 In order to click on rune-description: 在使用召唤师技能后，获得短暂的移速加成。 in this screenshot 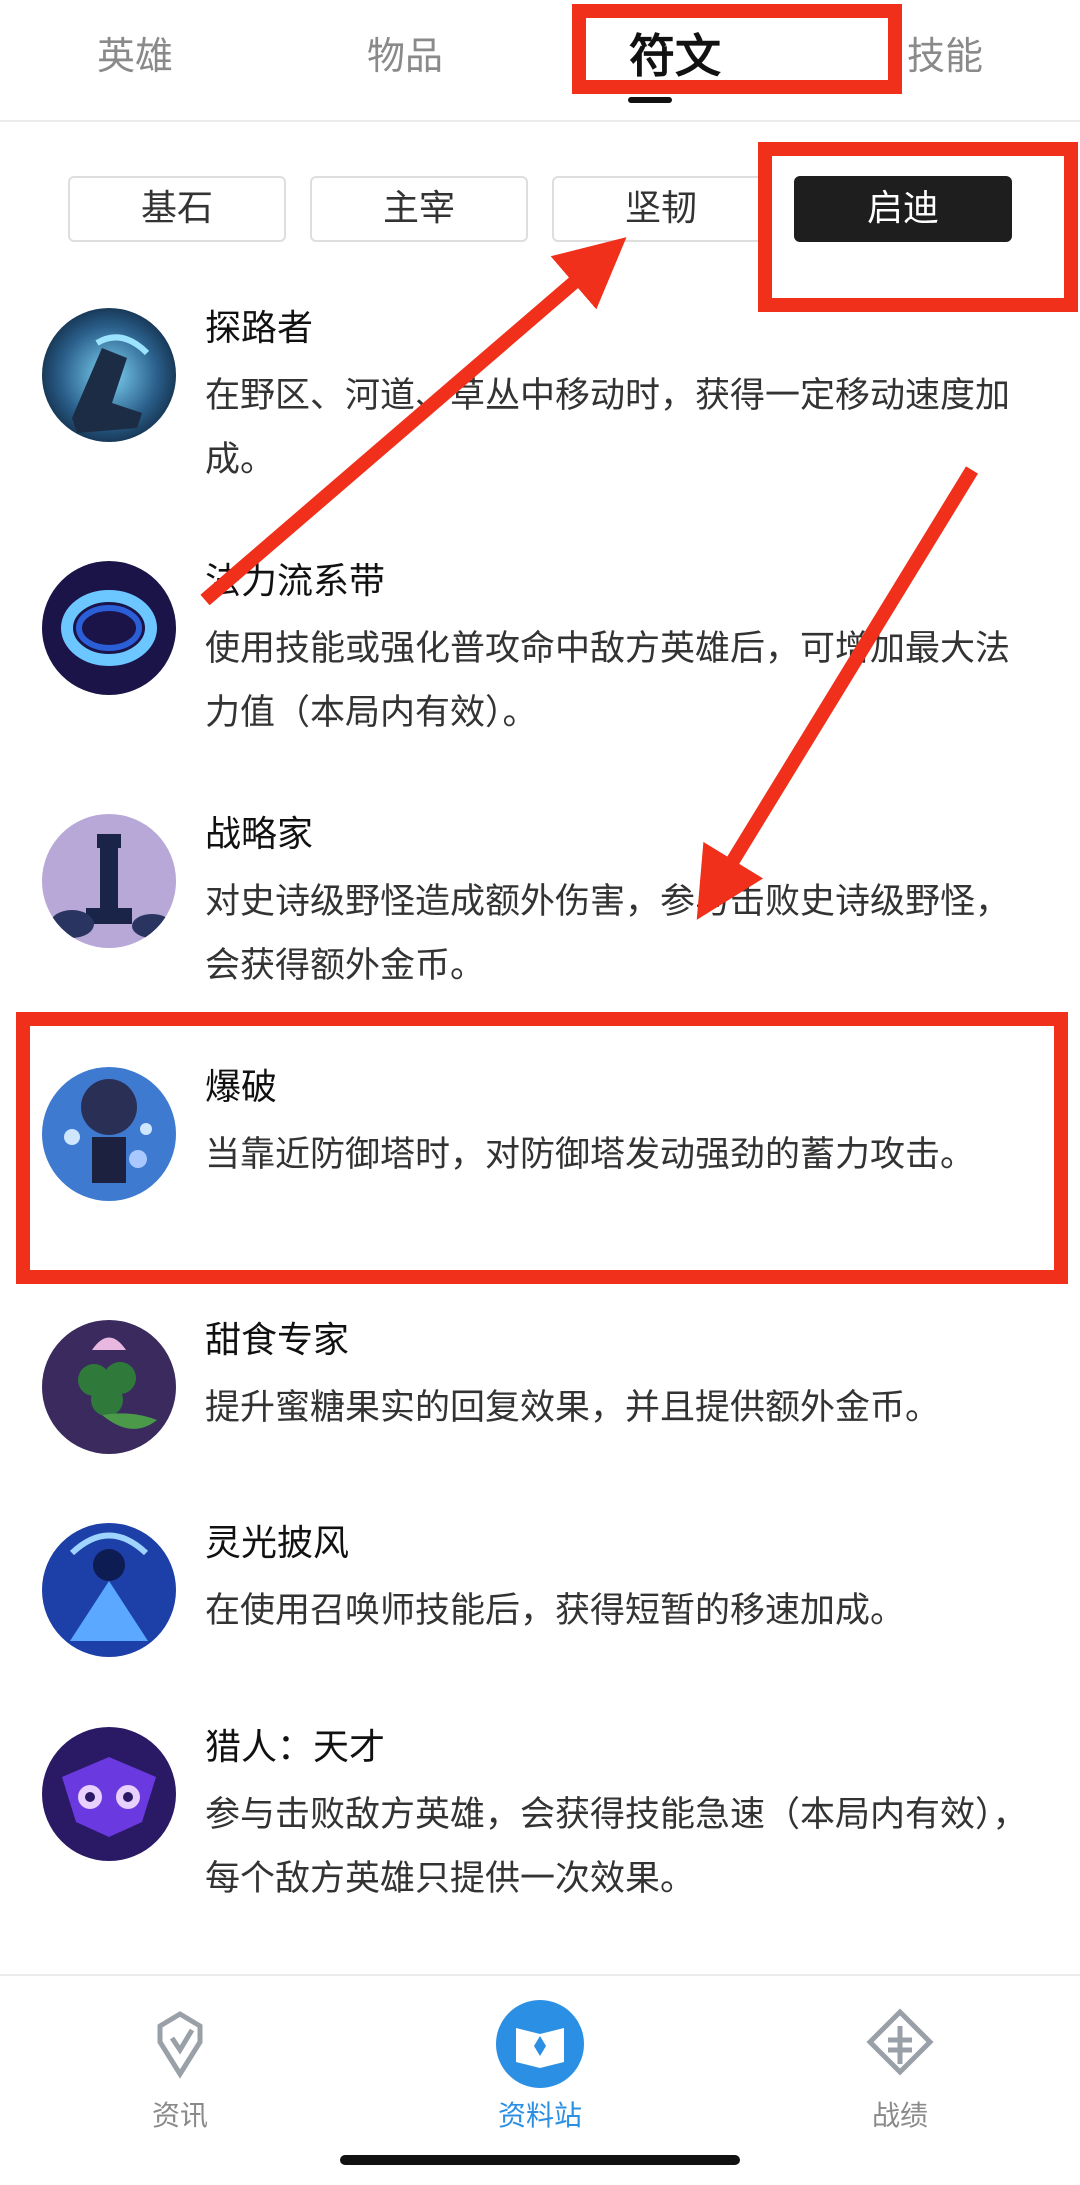, I will do `click(555, 1611)`.